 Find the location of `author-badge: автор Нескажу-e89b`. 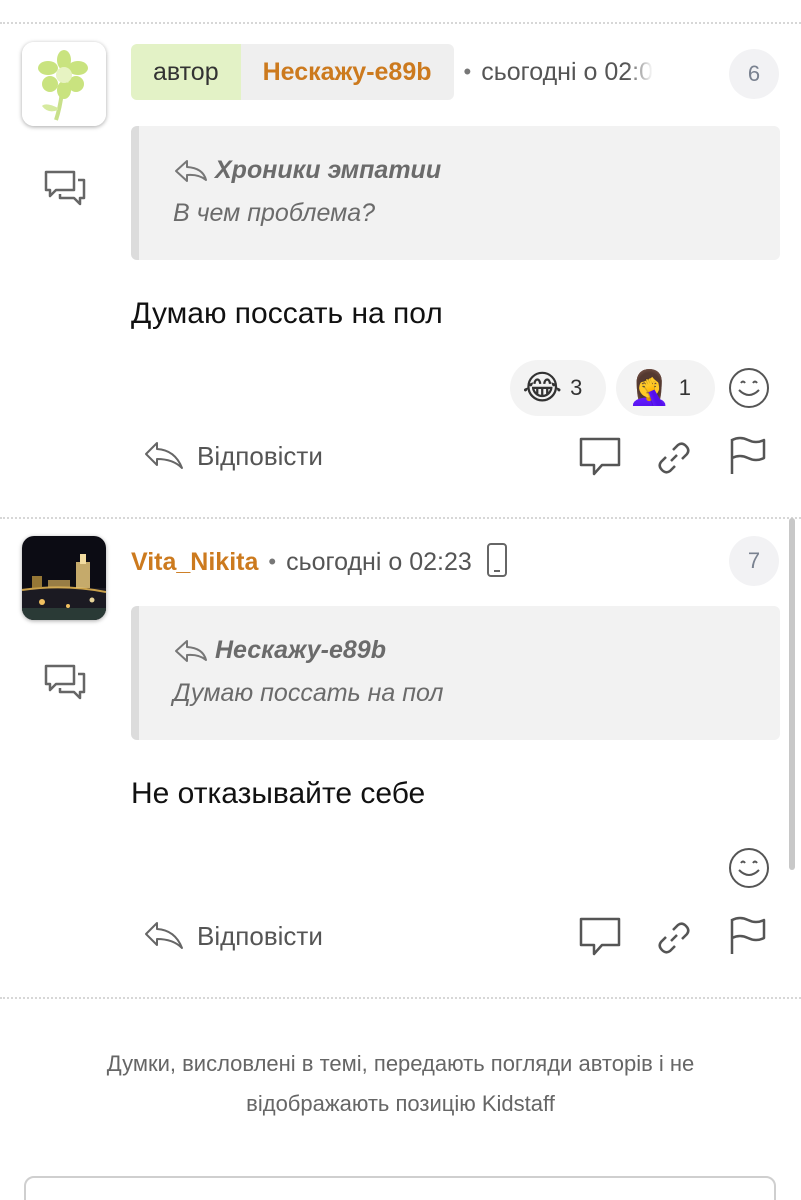

author-badge: автор Нескажу-e89b is located at coordinates (292, 72).